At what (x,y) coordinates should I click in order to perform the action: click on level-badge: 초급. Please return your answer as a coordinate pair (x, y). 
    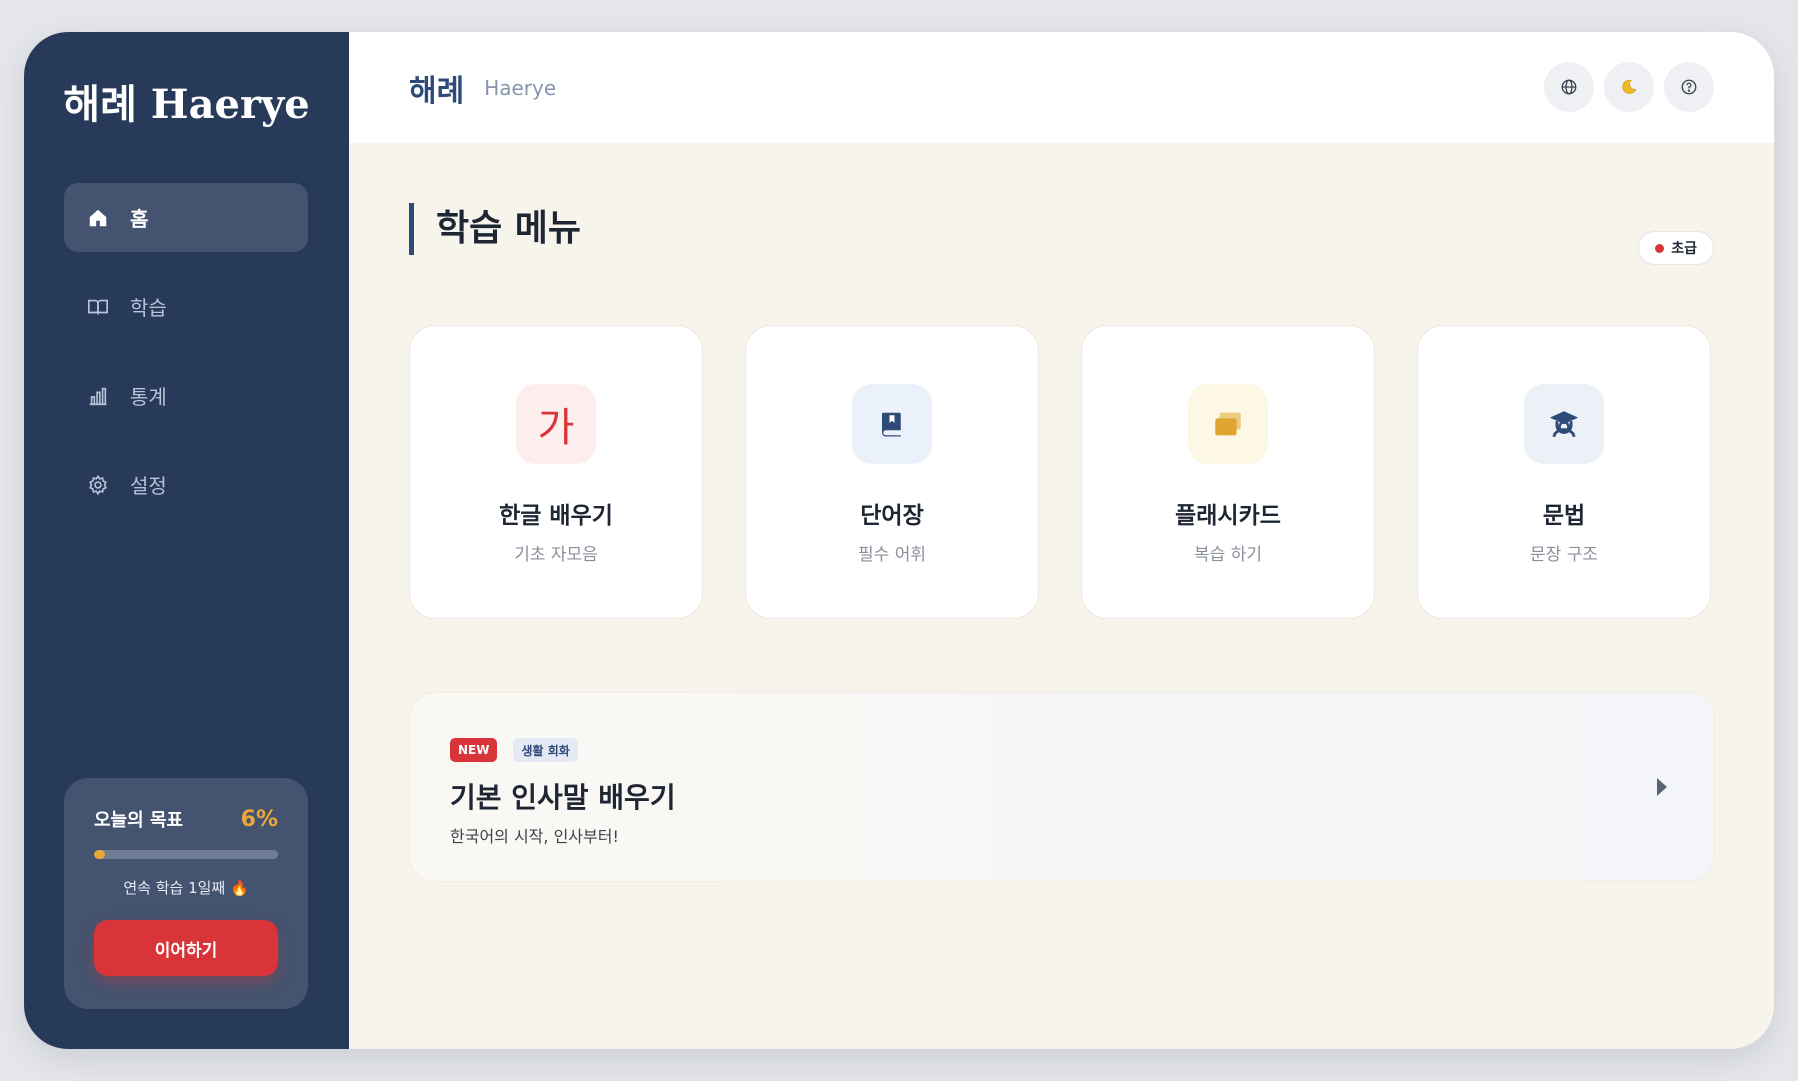
    Looking at the image, I should click on (1676, 248).